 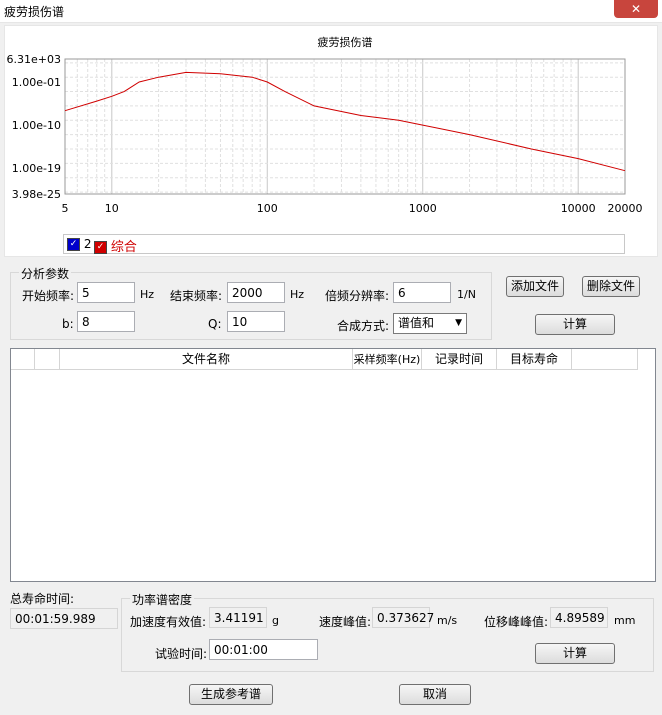 I want to click on y-tick-label: 1.00e-19, so click(x=36, y=168).